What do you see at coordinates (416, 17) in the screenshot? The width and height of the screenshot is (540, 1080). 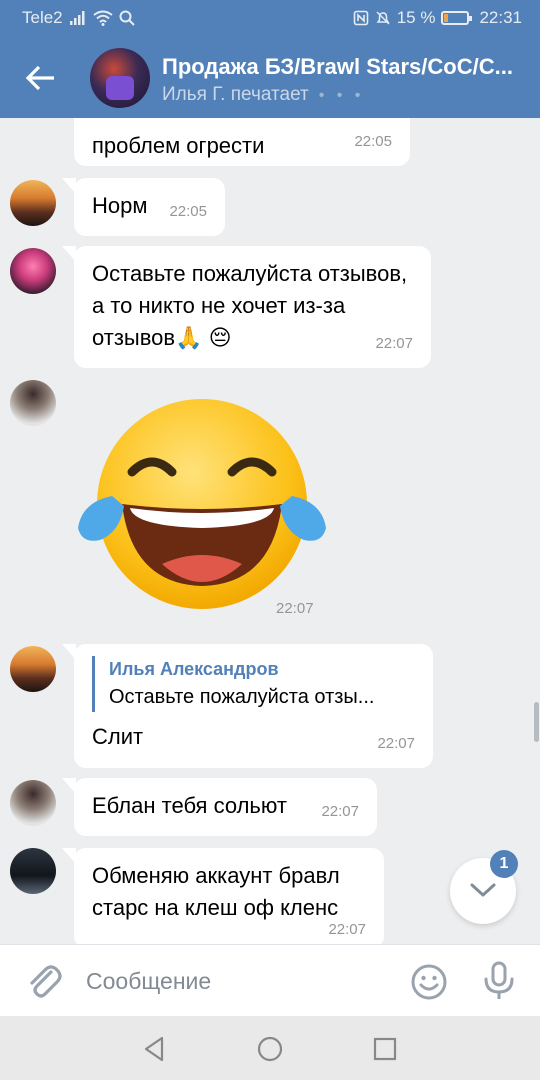 I see `battery-percent: 15 %` at bounding box center [416, 17].